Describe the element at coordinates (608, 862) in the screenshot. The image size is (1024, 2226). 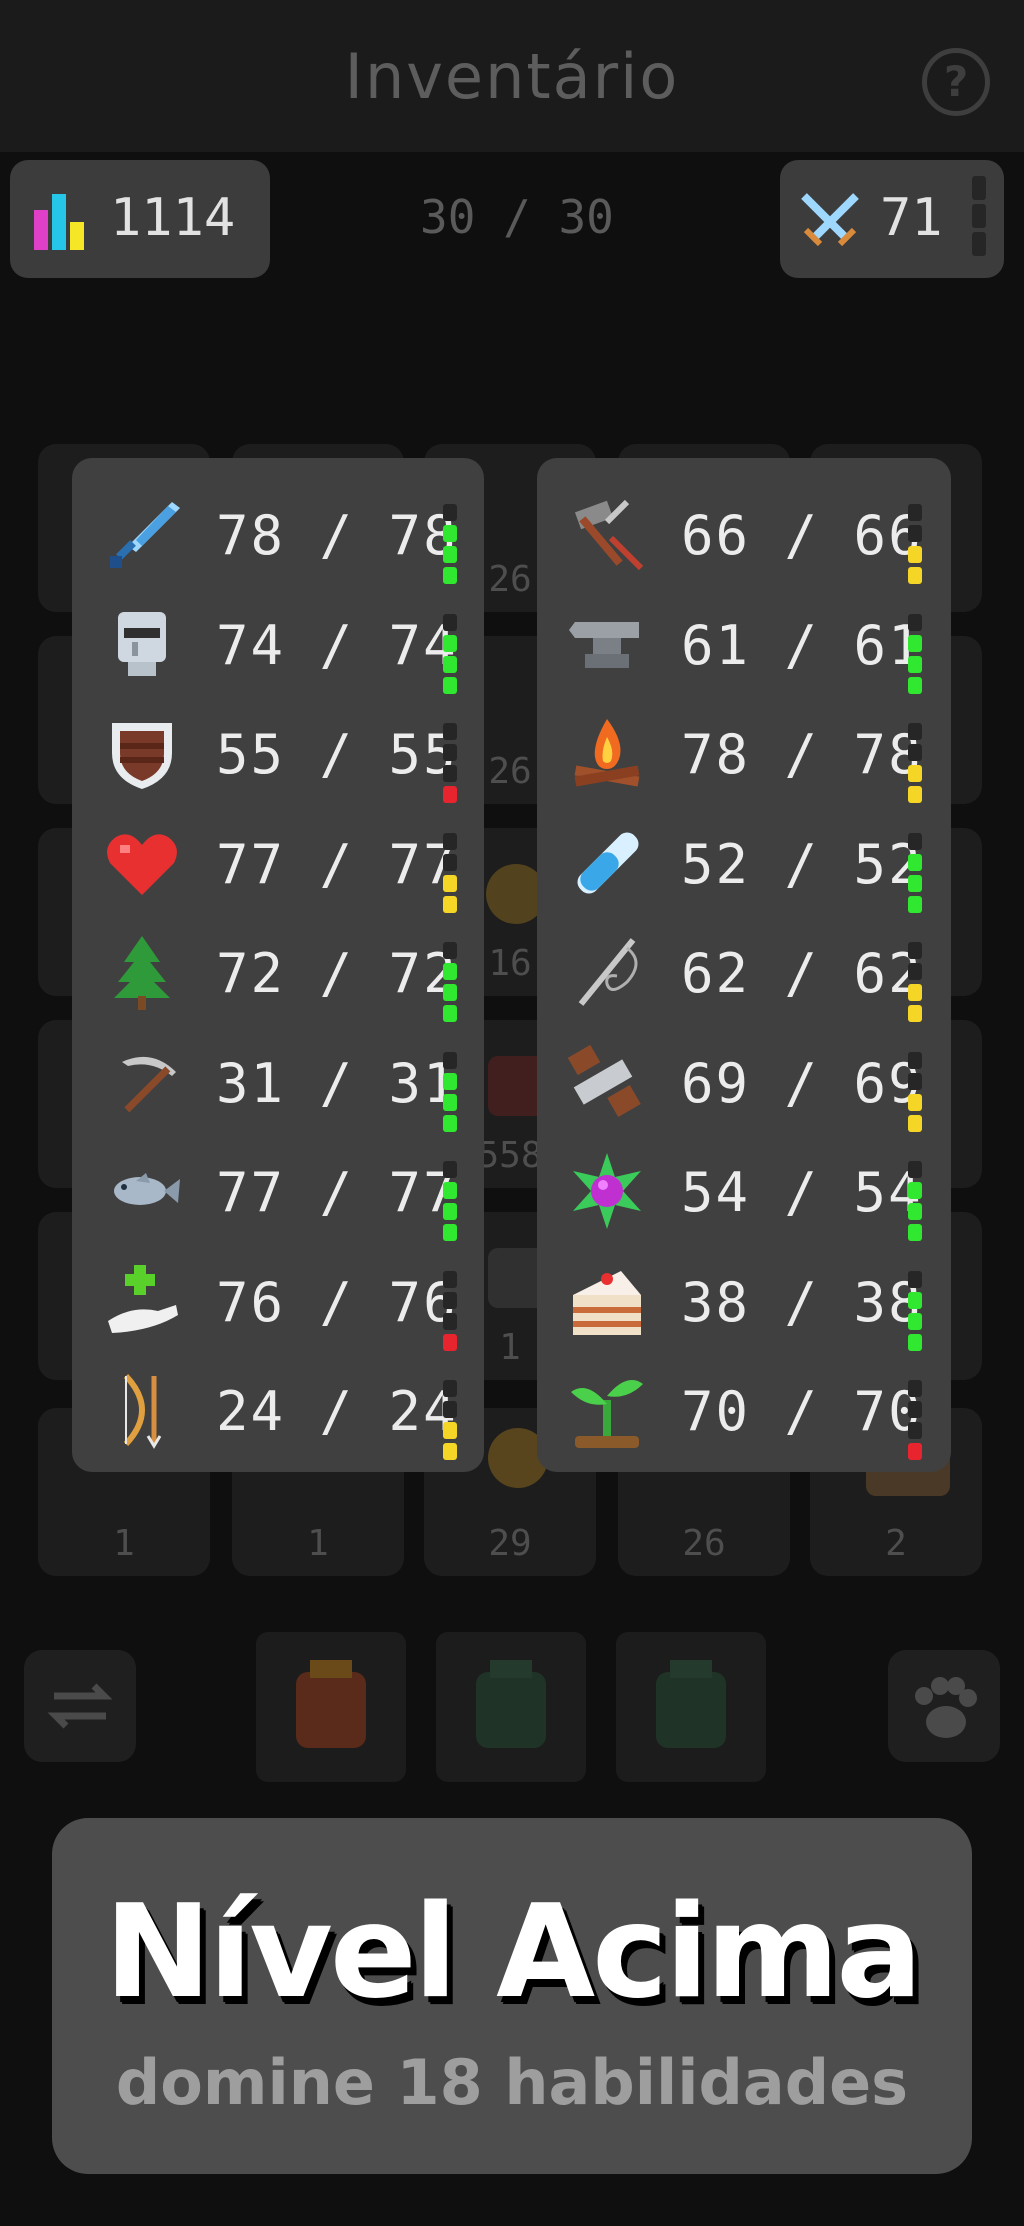
I see `vial-icon` at that location.